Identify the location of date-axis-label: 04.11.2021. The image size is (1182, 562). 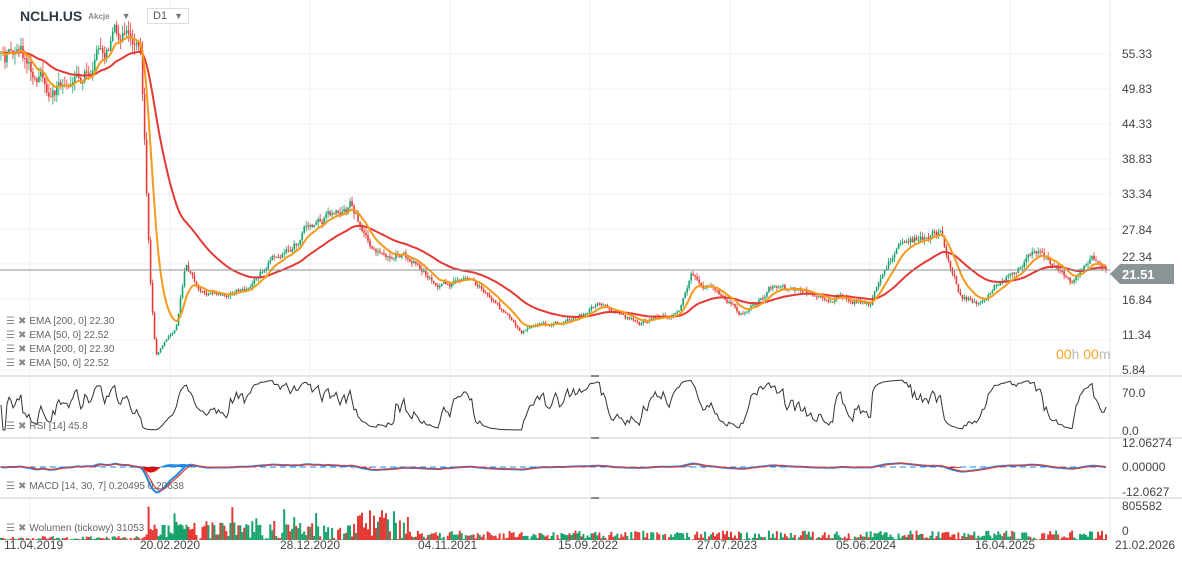
(448, 545).